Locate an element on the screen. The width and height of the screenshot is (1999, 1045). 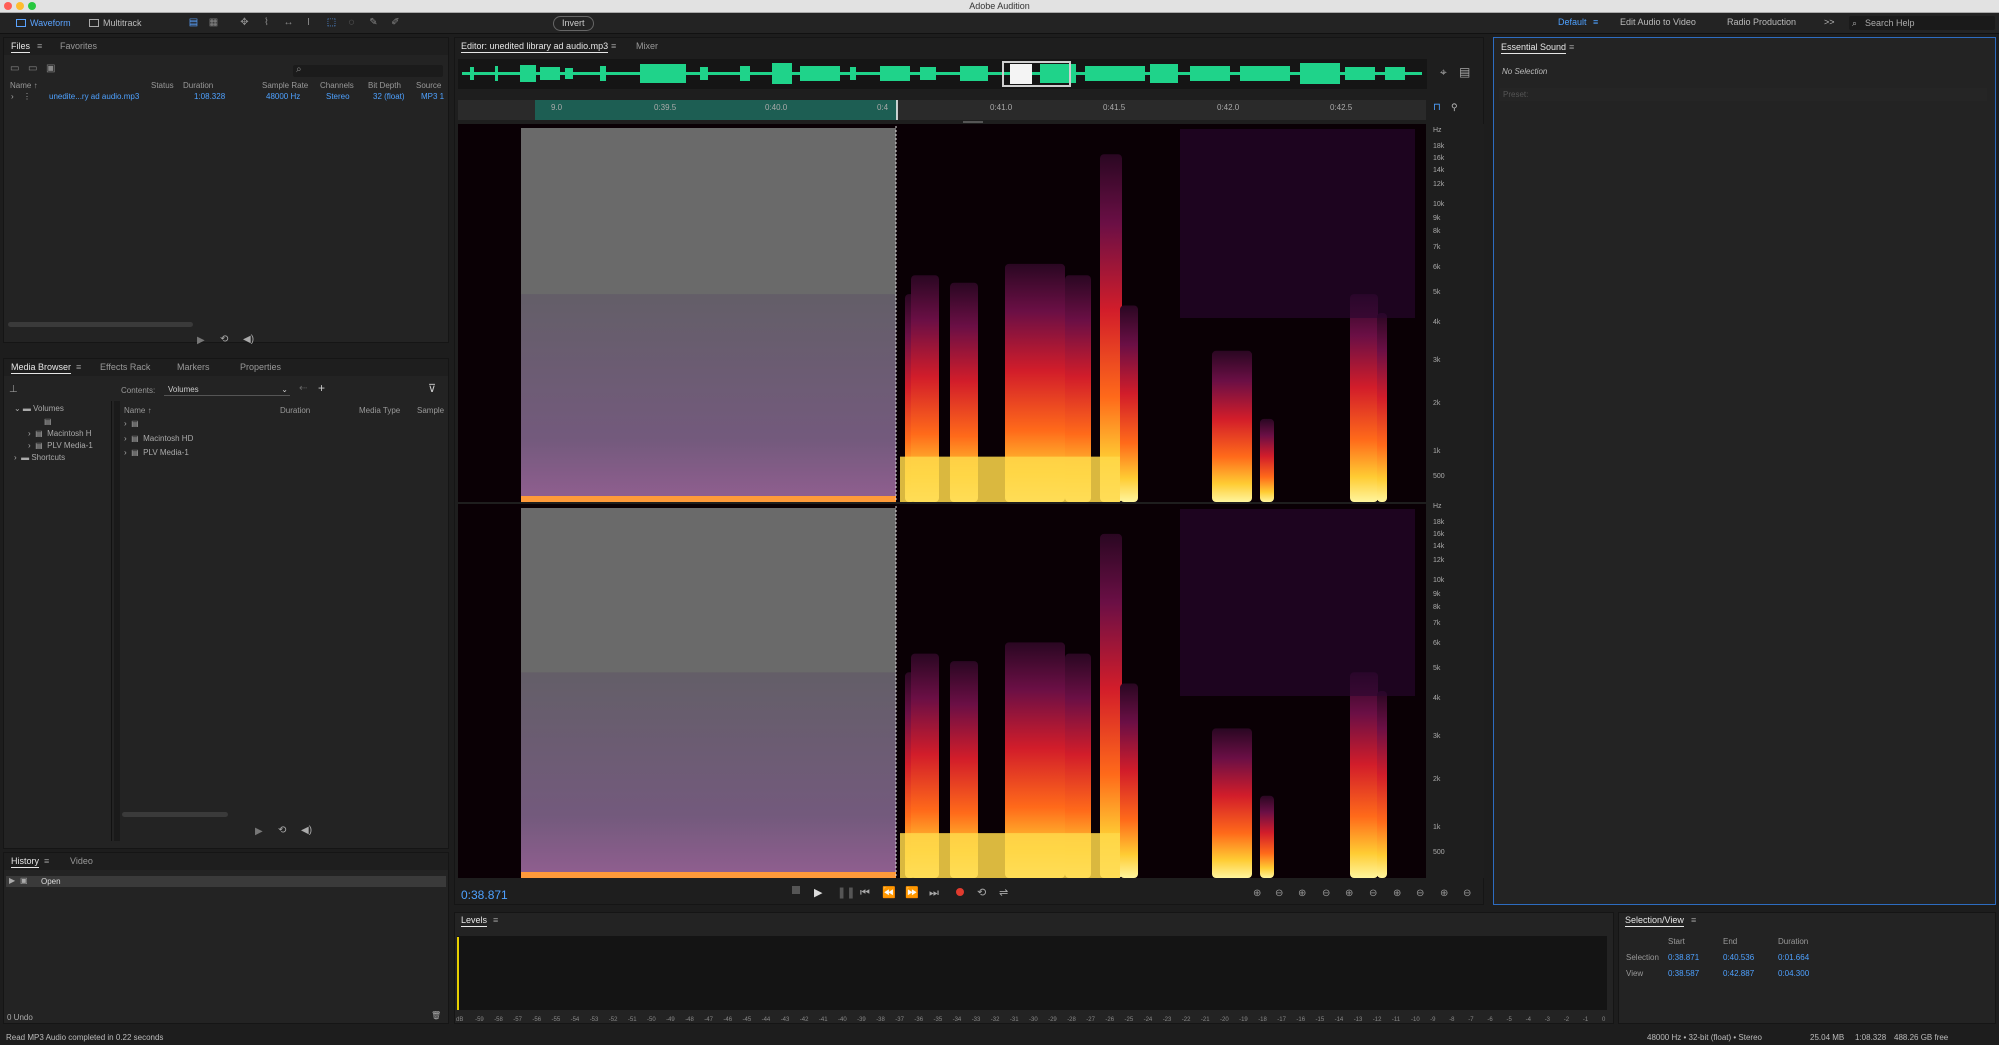
multitrack-mode-button: Multitrack is located at coordinates (115, 23).